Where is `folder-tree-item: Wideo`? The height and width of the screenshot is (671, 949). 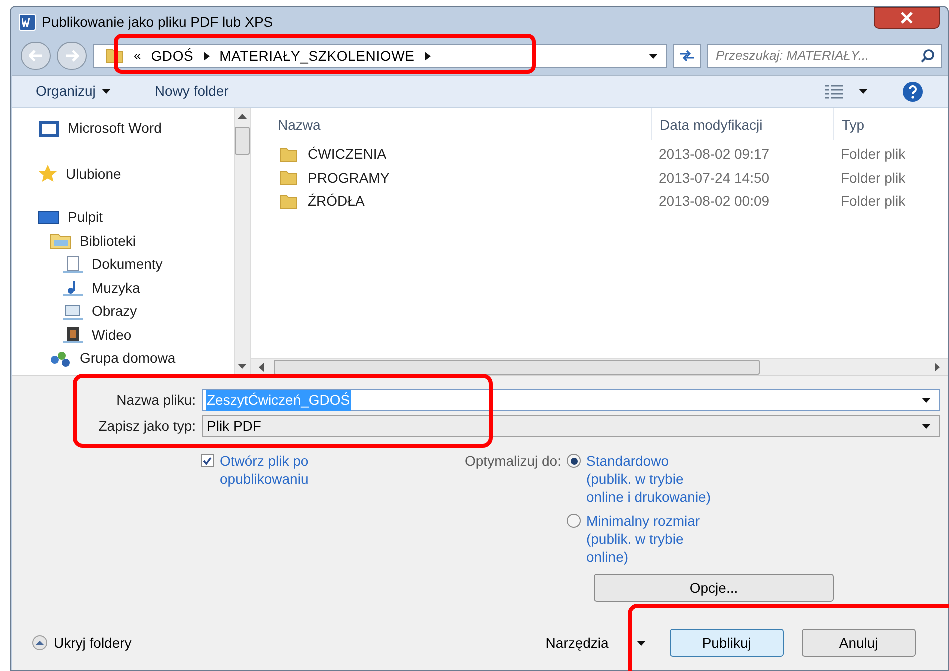
folder-tree-item: Wideo is located at coordinates (123, 335).